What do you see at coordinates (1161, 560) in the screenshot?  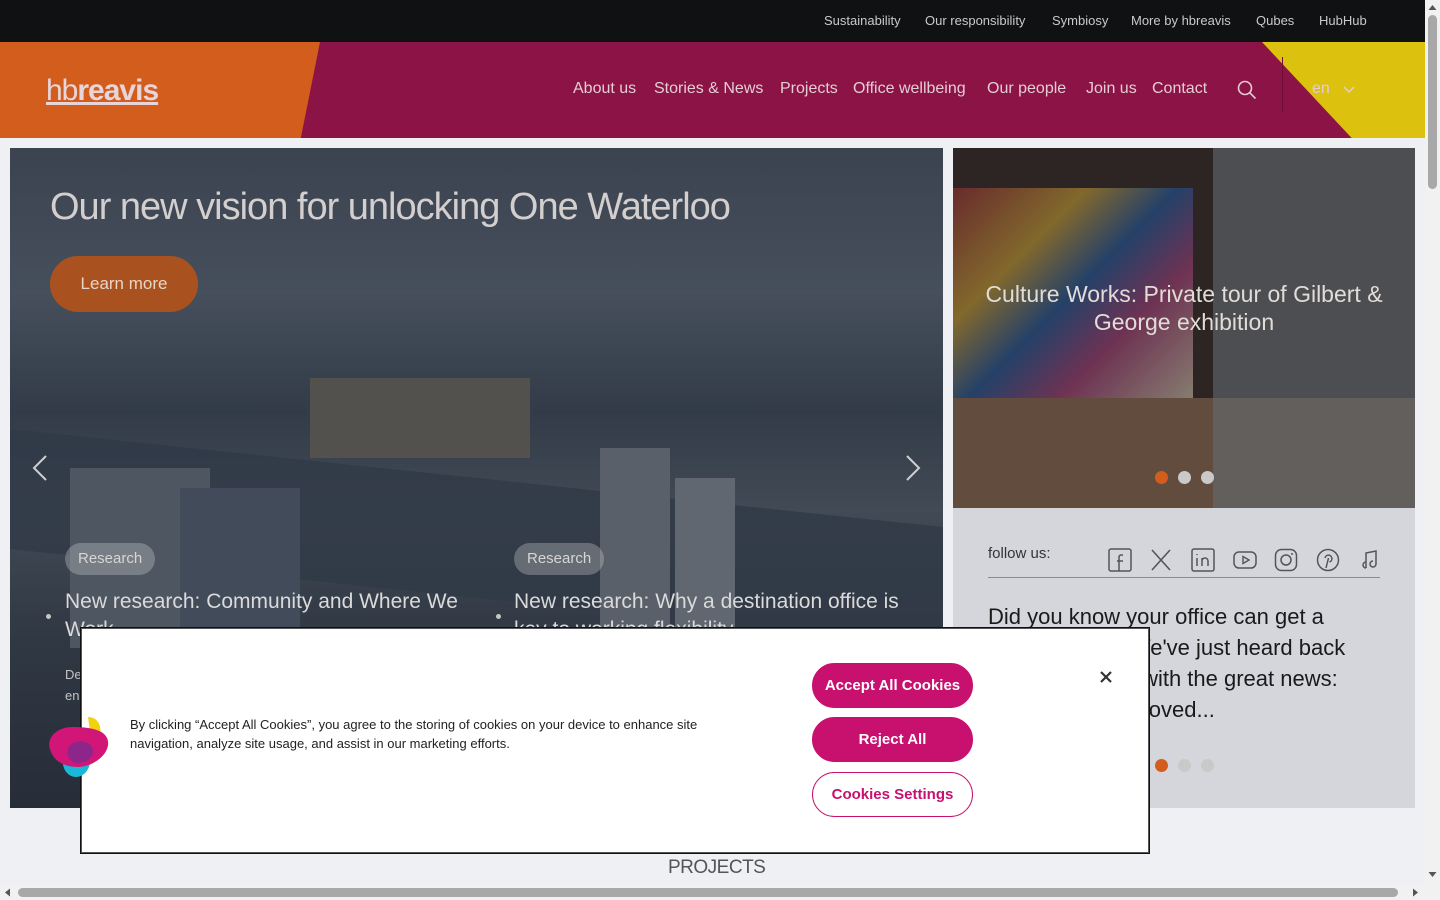 I see `x-icon` at bounding box center [1161, 560].